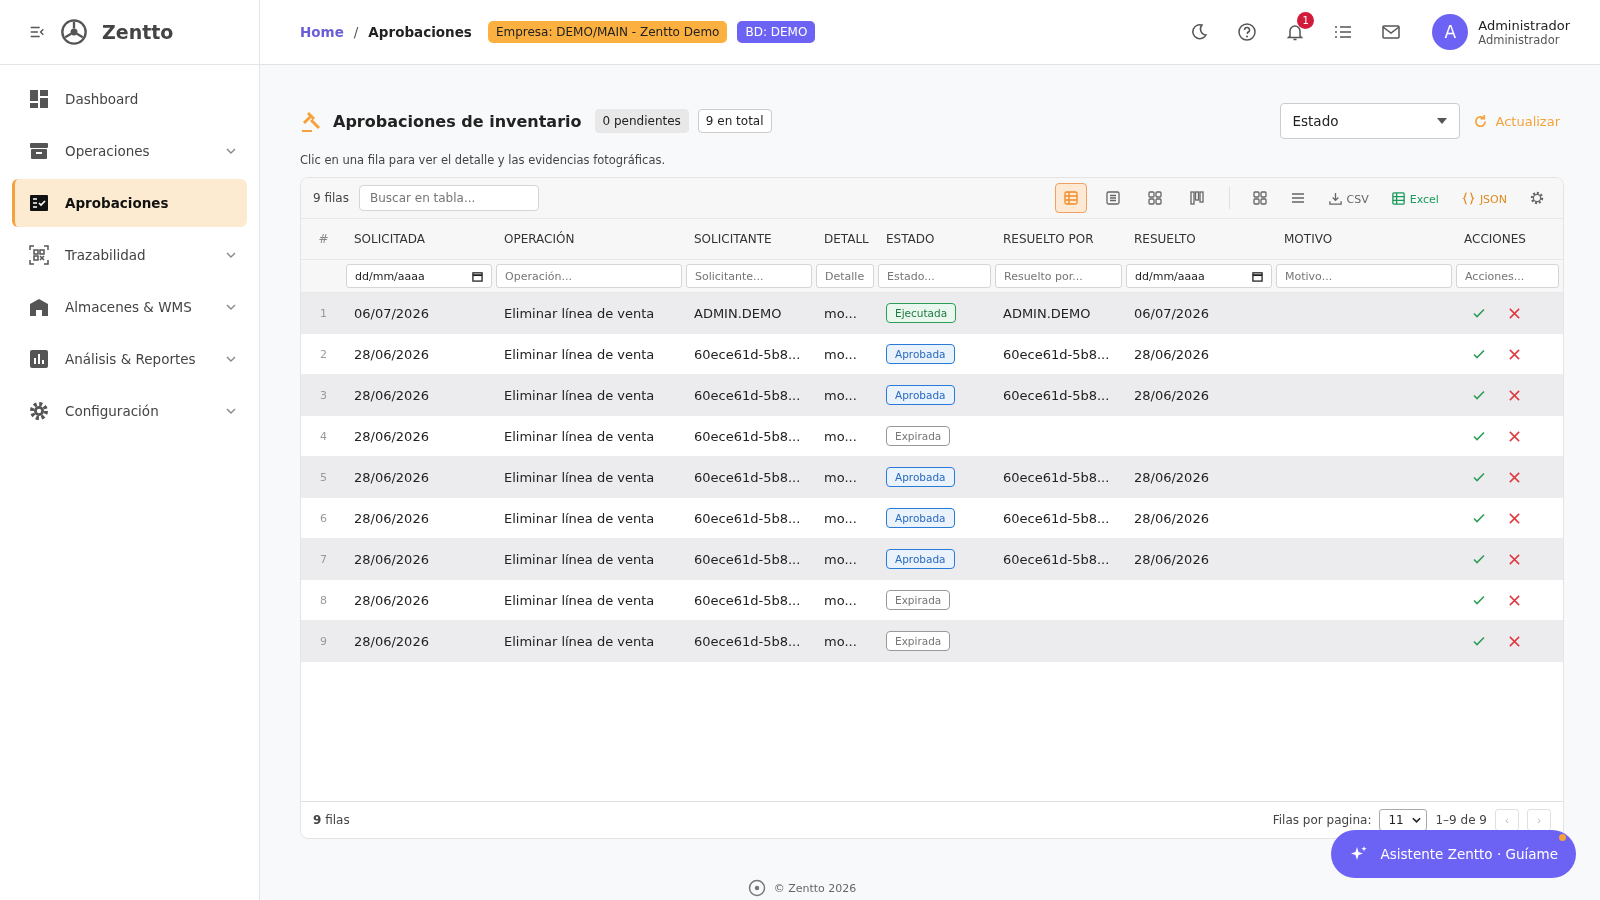  I want to click on table-row: 5 28/06/2026 Eliminar línea de venta 60ece61d-5b8... mo... Aprobada 60ece61d-5b8... 28/06/2026, so click(932, 477).